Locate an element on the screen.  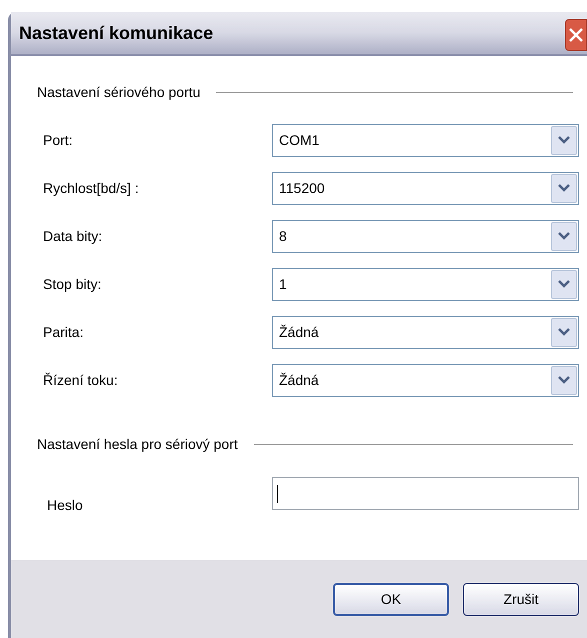
field-label: Řízení toku: is located at coordinates (80, 380).